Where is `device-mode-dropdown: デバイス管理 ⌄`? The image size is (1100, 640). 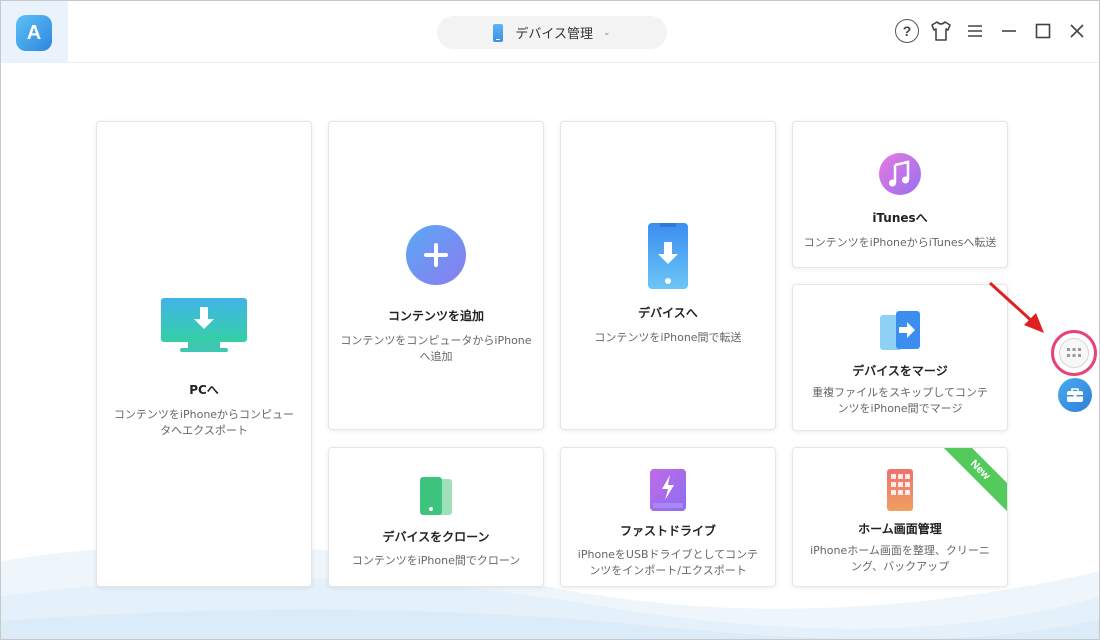
device-mode-dropdown: デバイス管理 ⌄ is located at coordinates (552, 32).